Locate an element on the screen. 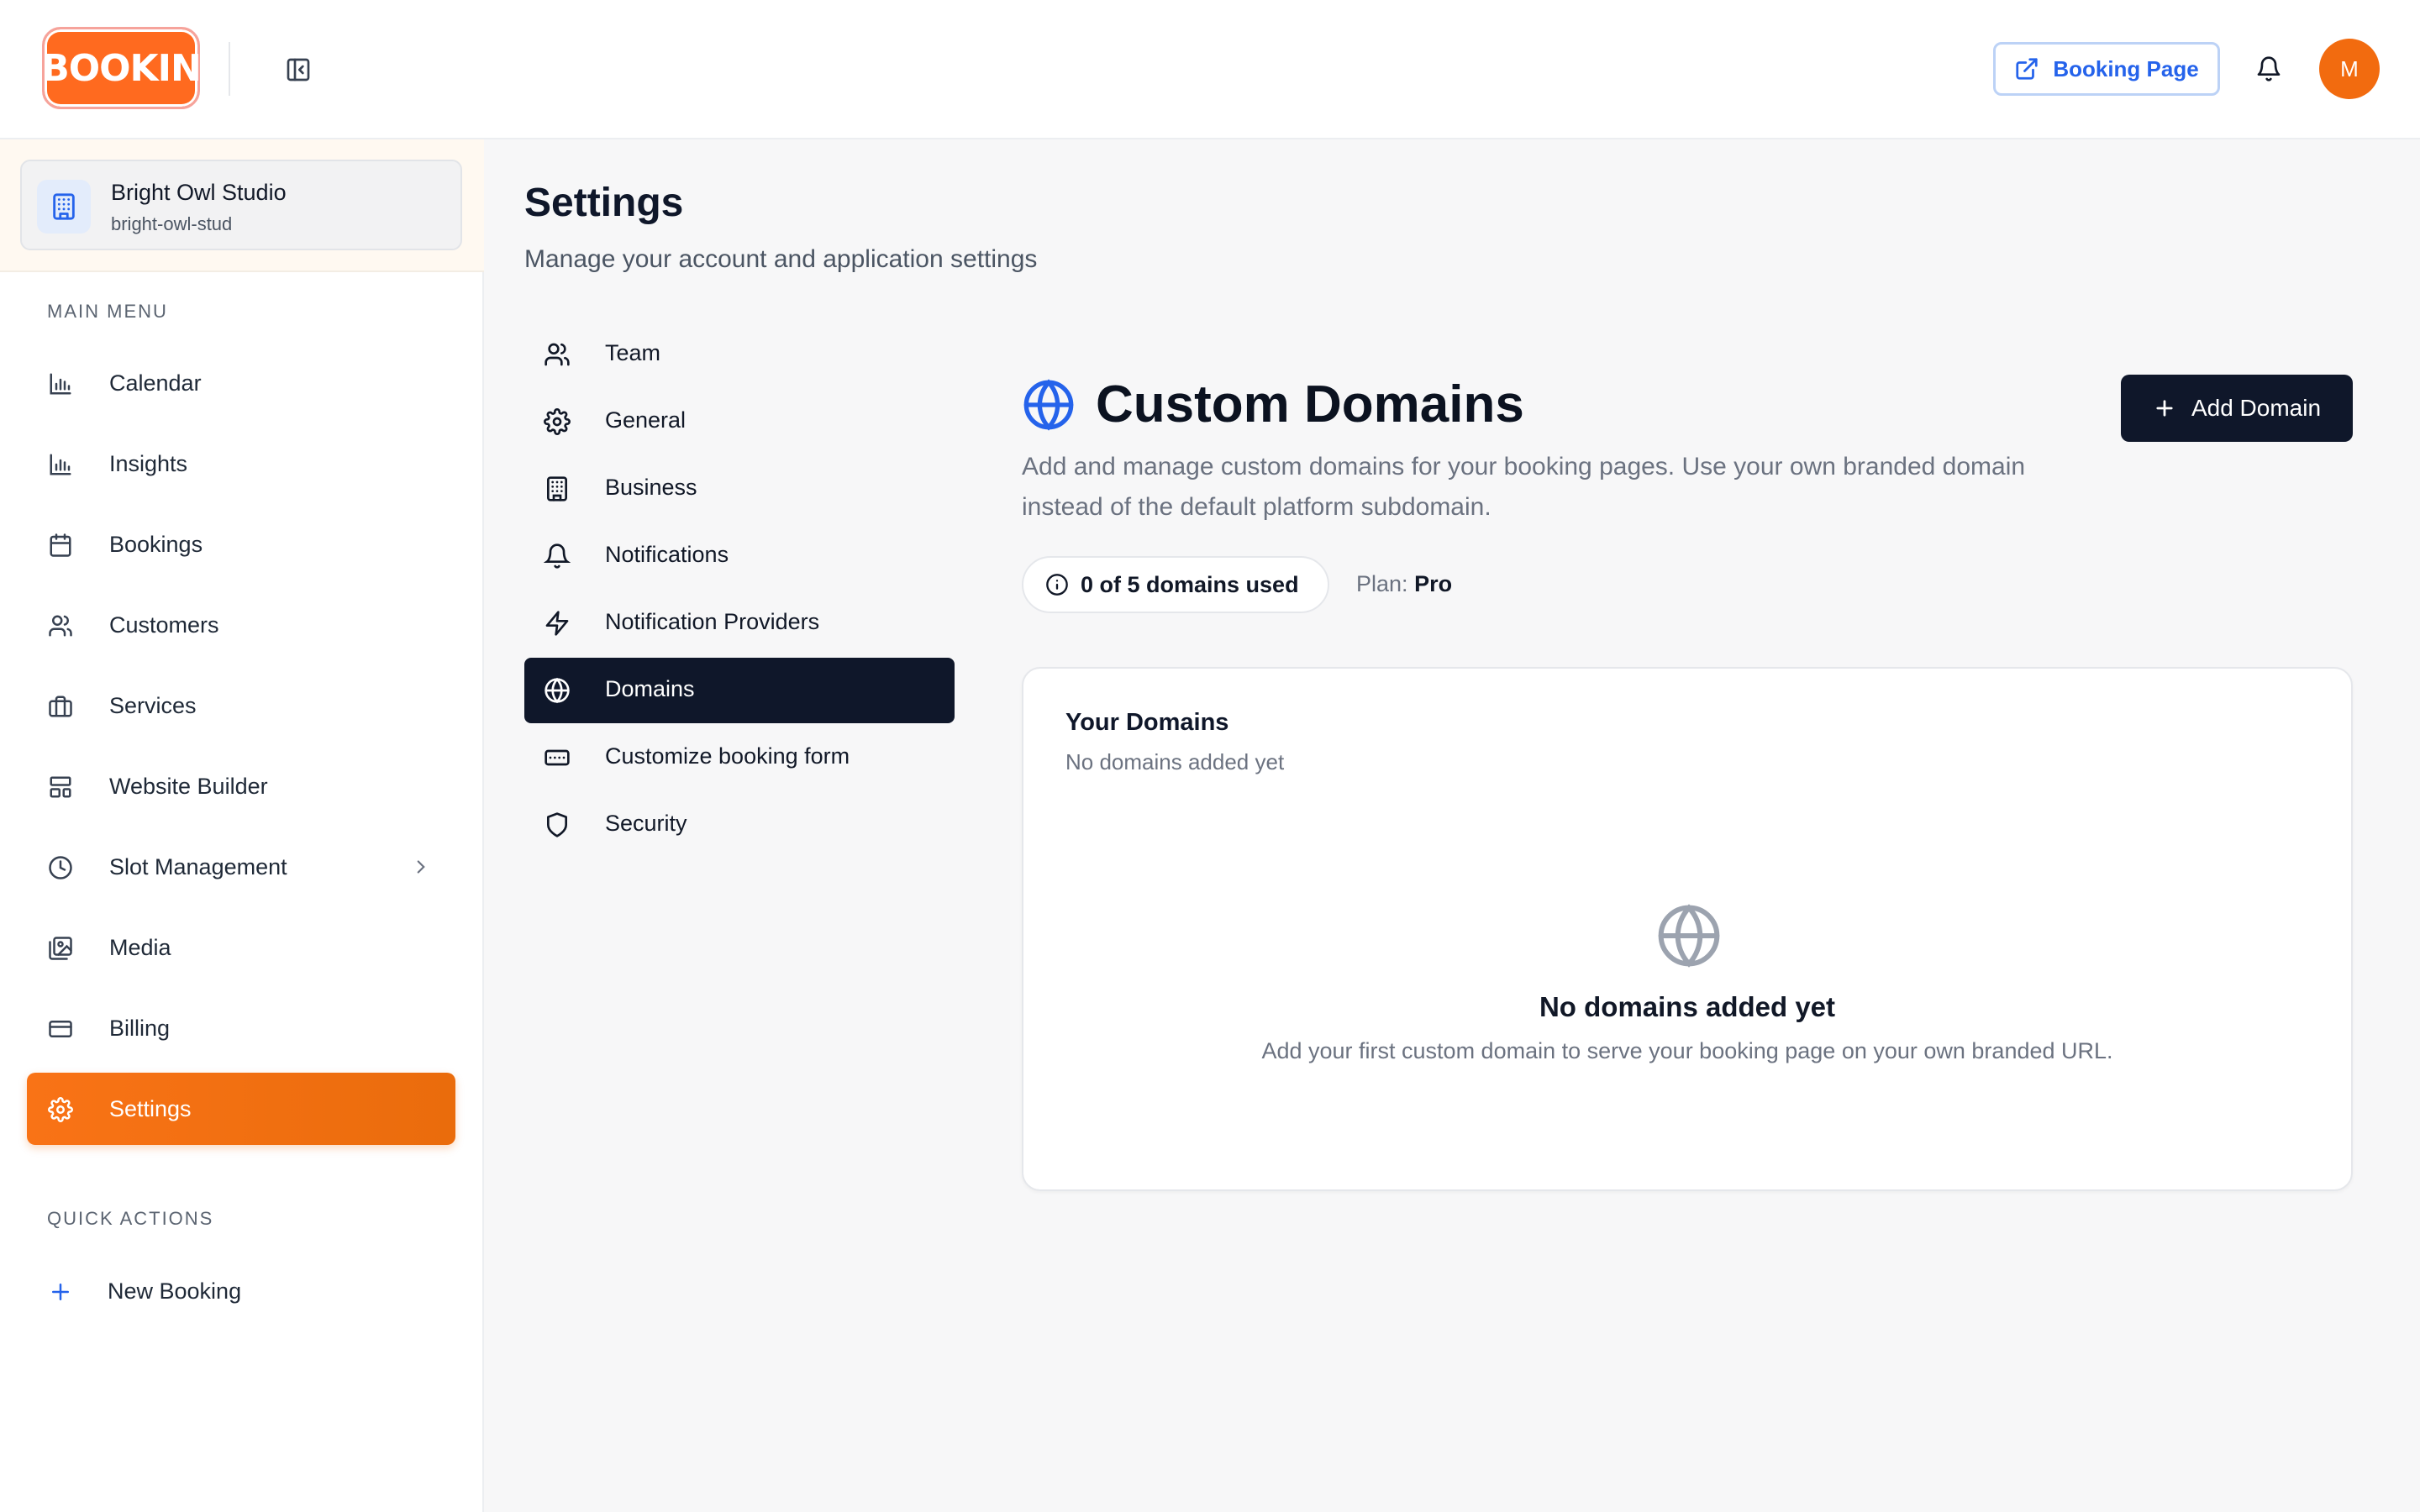  add-domain-button: Add Domain is located at coordinates (2237, 408).